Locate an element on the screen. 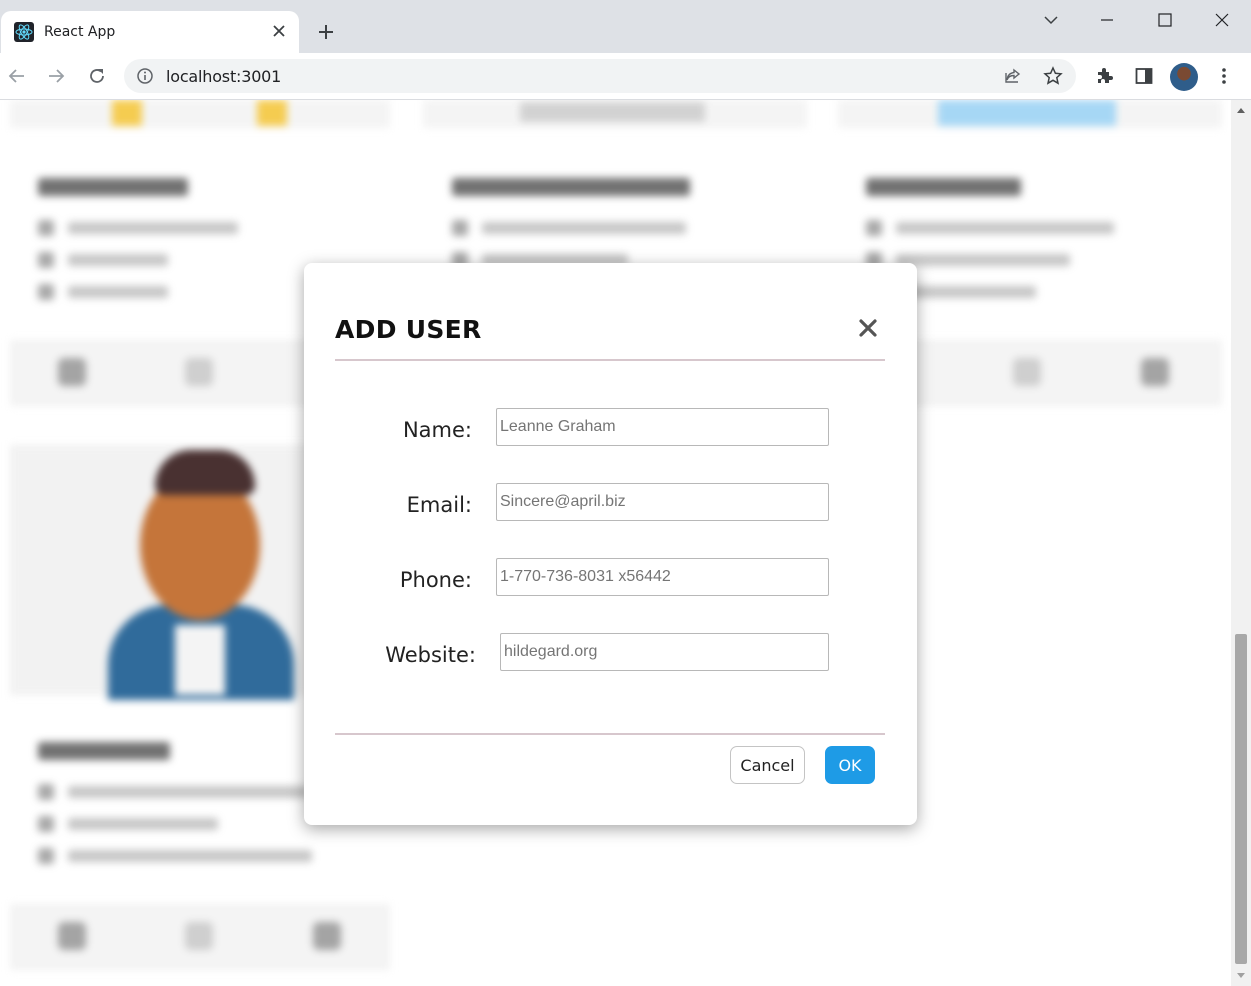 Image resolution: width=1251 pixels, height=986 pixels. reload-icon is located at coordinates (97, 76).